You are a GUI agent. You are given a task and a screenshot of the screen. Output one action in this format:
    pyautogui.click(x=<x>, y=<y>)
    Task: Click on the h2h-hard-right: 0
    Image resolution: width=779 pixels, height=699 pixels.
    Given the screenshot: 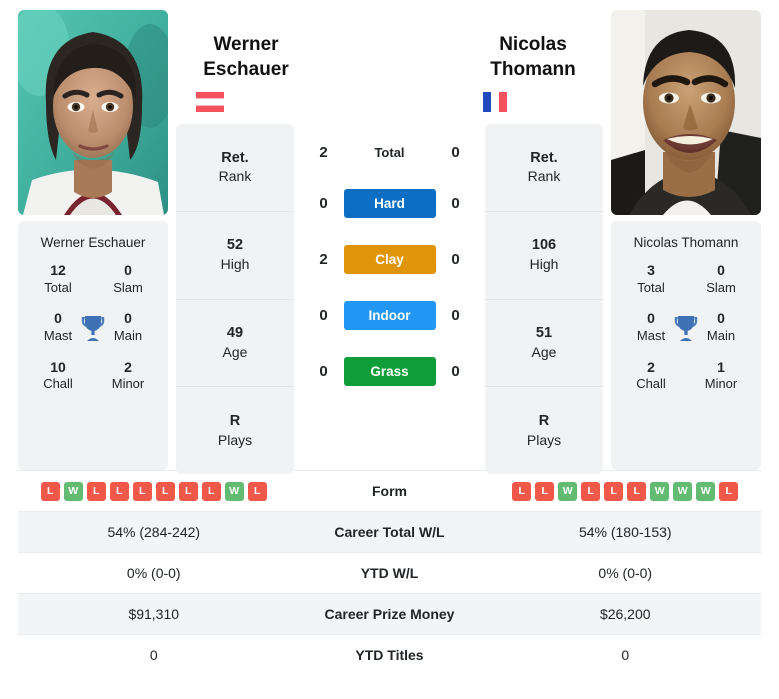 What is the action you would take?
    pyautogui.click(x=455, y=203)
    